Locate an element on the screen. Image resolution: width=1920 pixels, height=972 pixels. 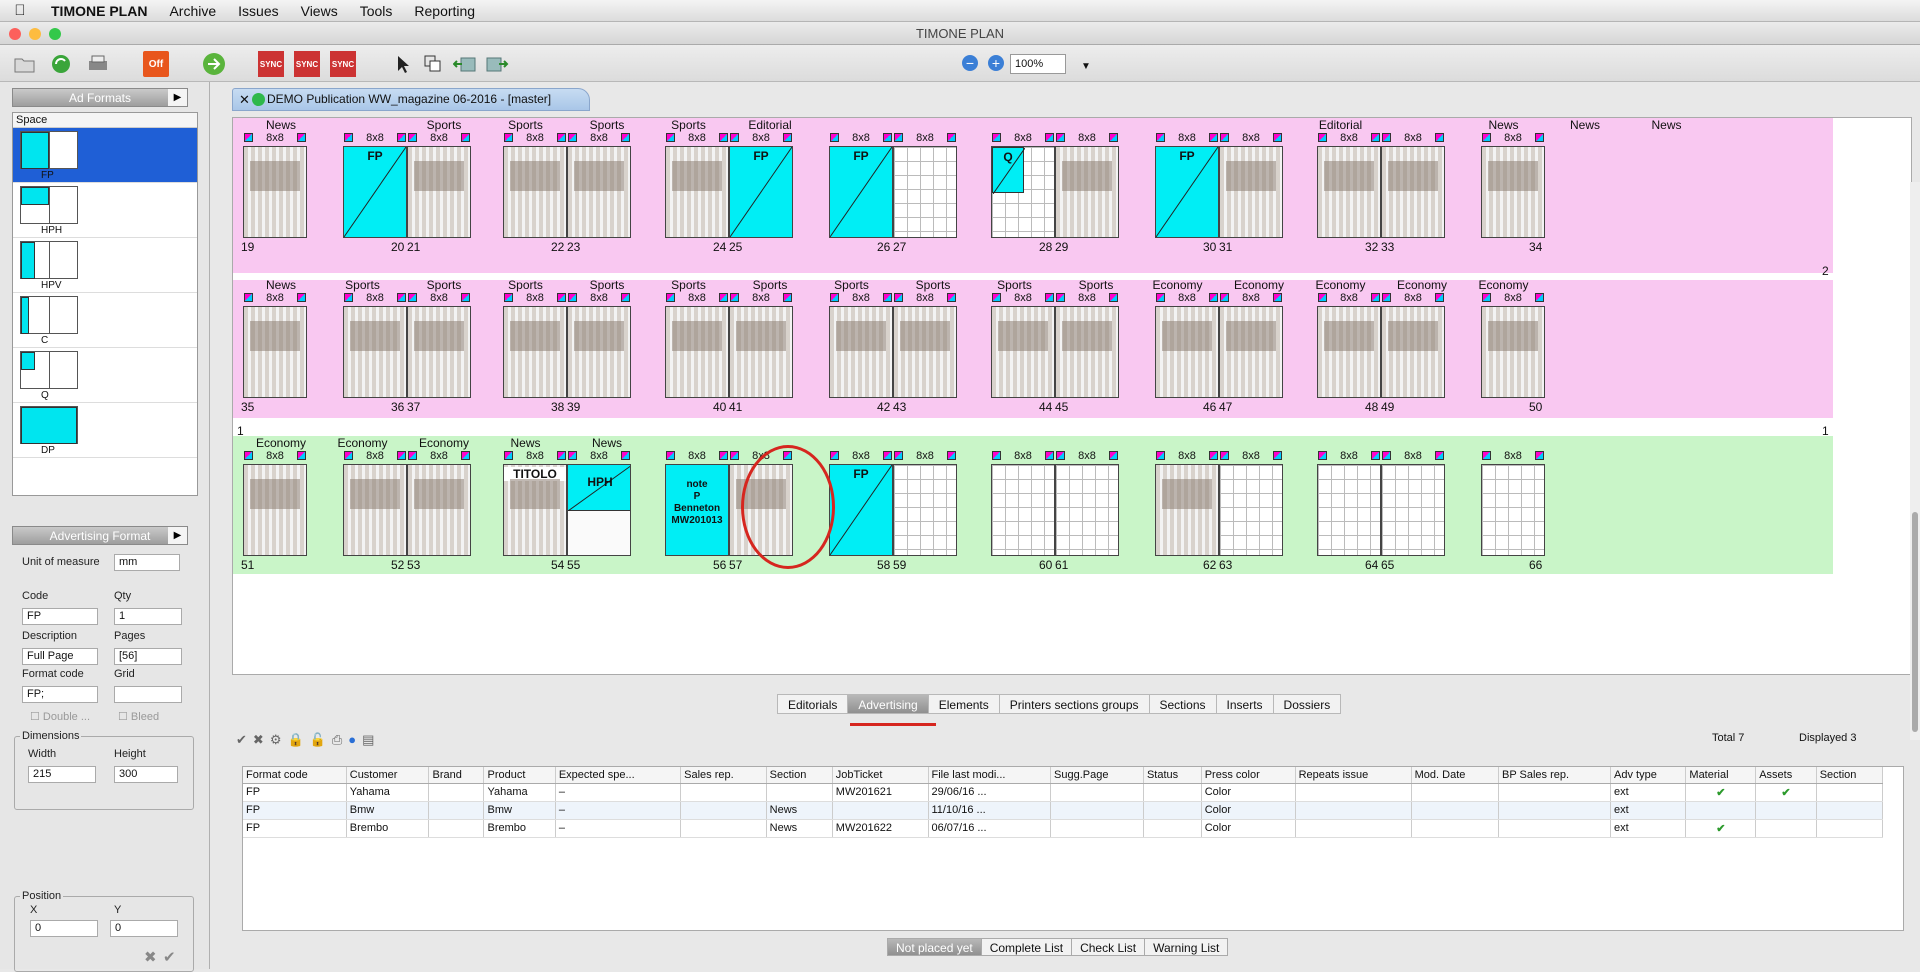
table-row: FP Bmw Bmw – News 11/10/16 ... Color ext is located at coordinates (1063, 810).